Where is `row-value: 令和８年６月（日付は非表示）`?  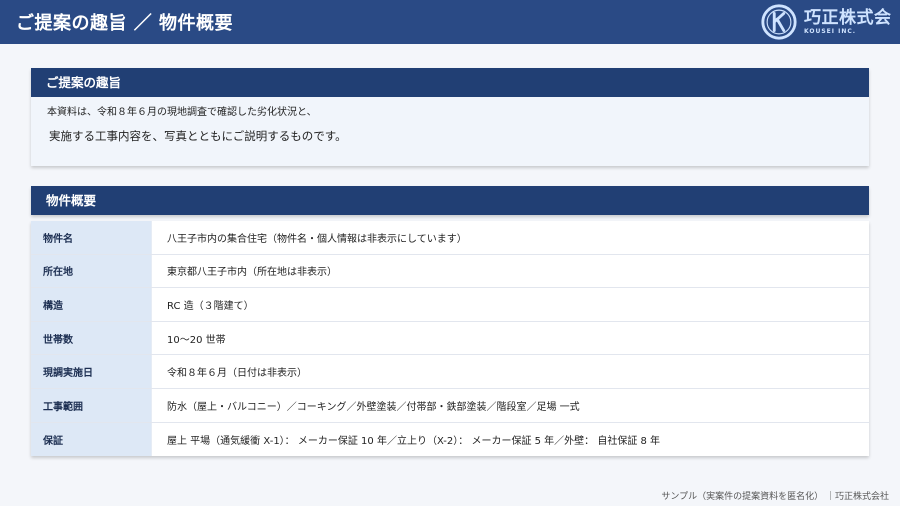 row-value: 令和８年６月（日付は非表示） is located at coordinates (237, 374).